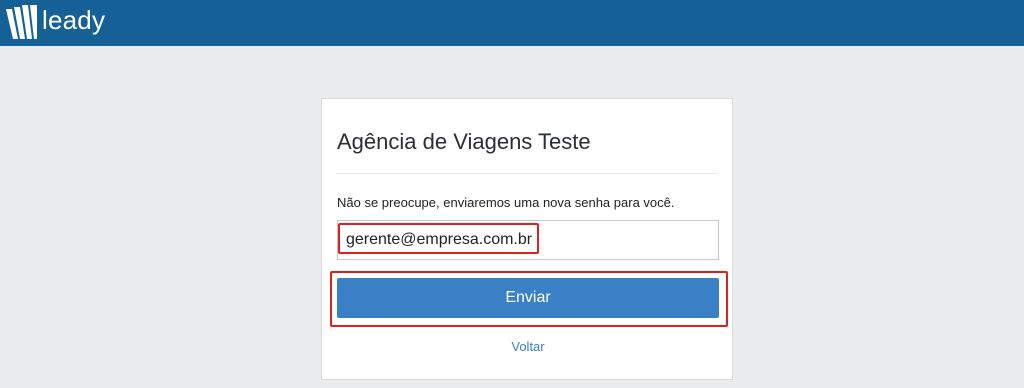 The width and height of the screenshot is (1024, 388). What do you see at coordinates (527, 173) in the screenshot?
I see `divider` at bounding box center [527, 173].